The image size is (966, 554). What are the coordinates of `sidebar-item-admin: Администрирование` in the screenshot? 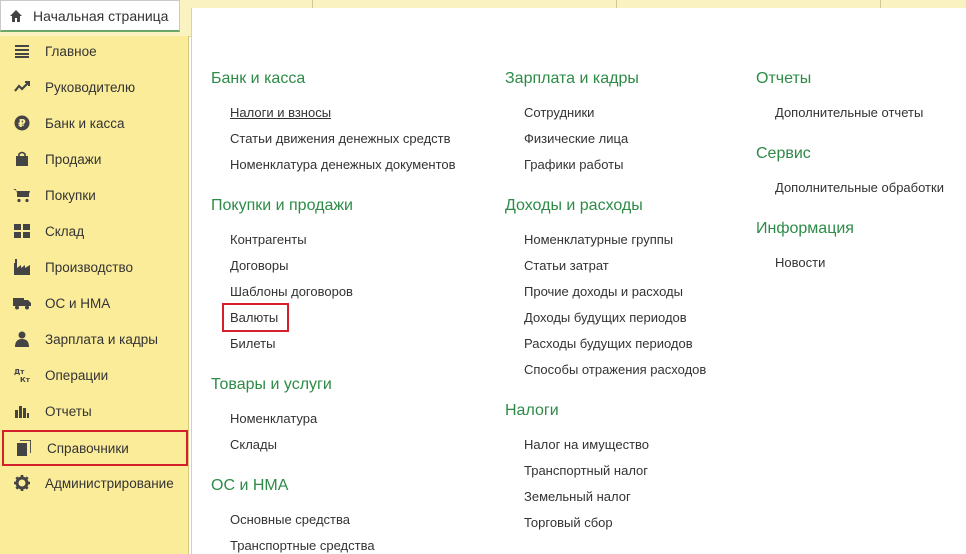 It's located at (94, 483).